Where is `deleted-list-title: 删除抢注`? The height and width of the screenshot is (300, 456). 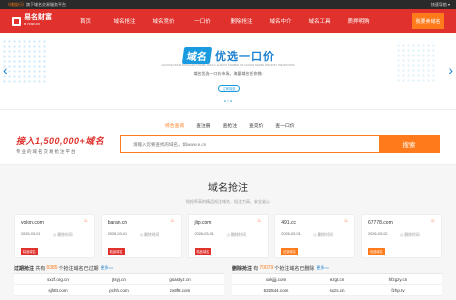 deleted-list-title: 删除抢注 is located at coordinates (242, 268).